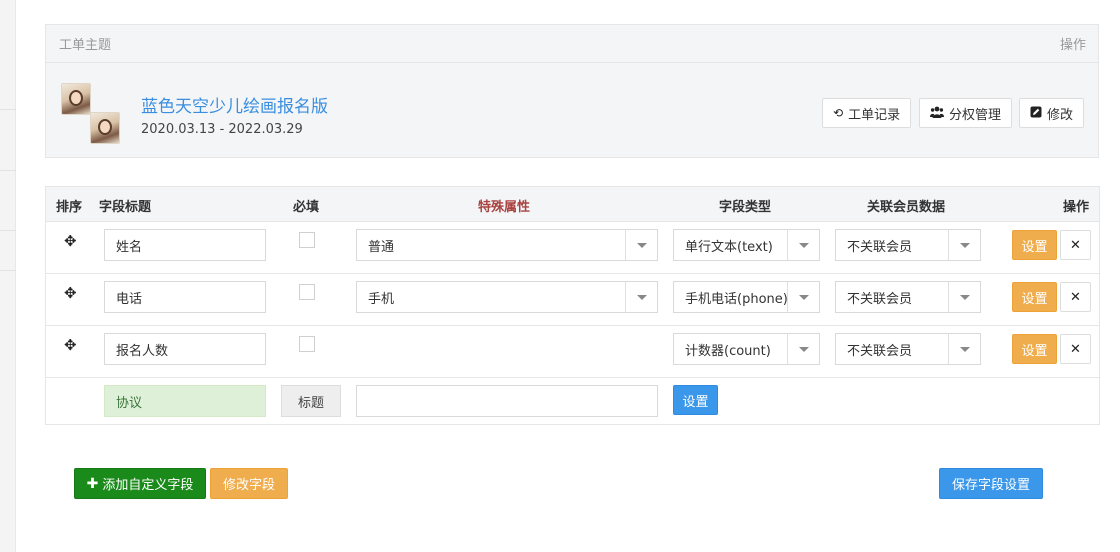 The height and width of the screenshot is (552, 1120). Describe the element at coordinates (1076, 207) in the screenshot. I see `header-action: 操作` at that location.